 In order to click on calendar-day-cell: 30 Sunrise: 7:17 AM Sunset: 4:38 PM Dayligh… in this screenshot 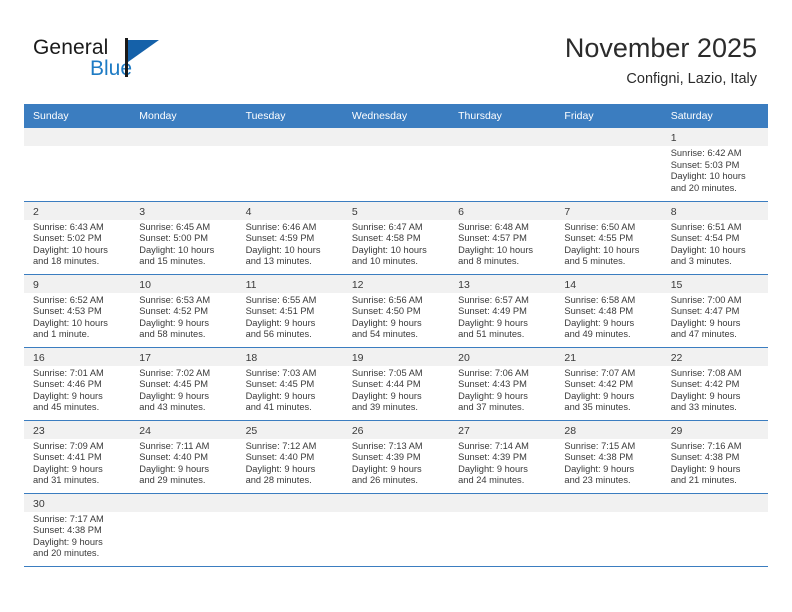, I will do `click(77, 529)`.